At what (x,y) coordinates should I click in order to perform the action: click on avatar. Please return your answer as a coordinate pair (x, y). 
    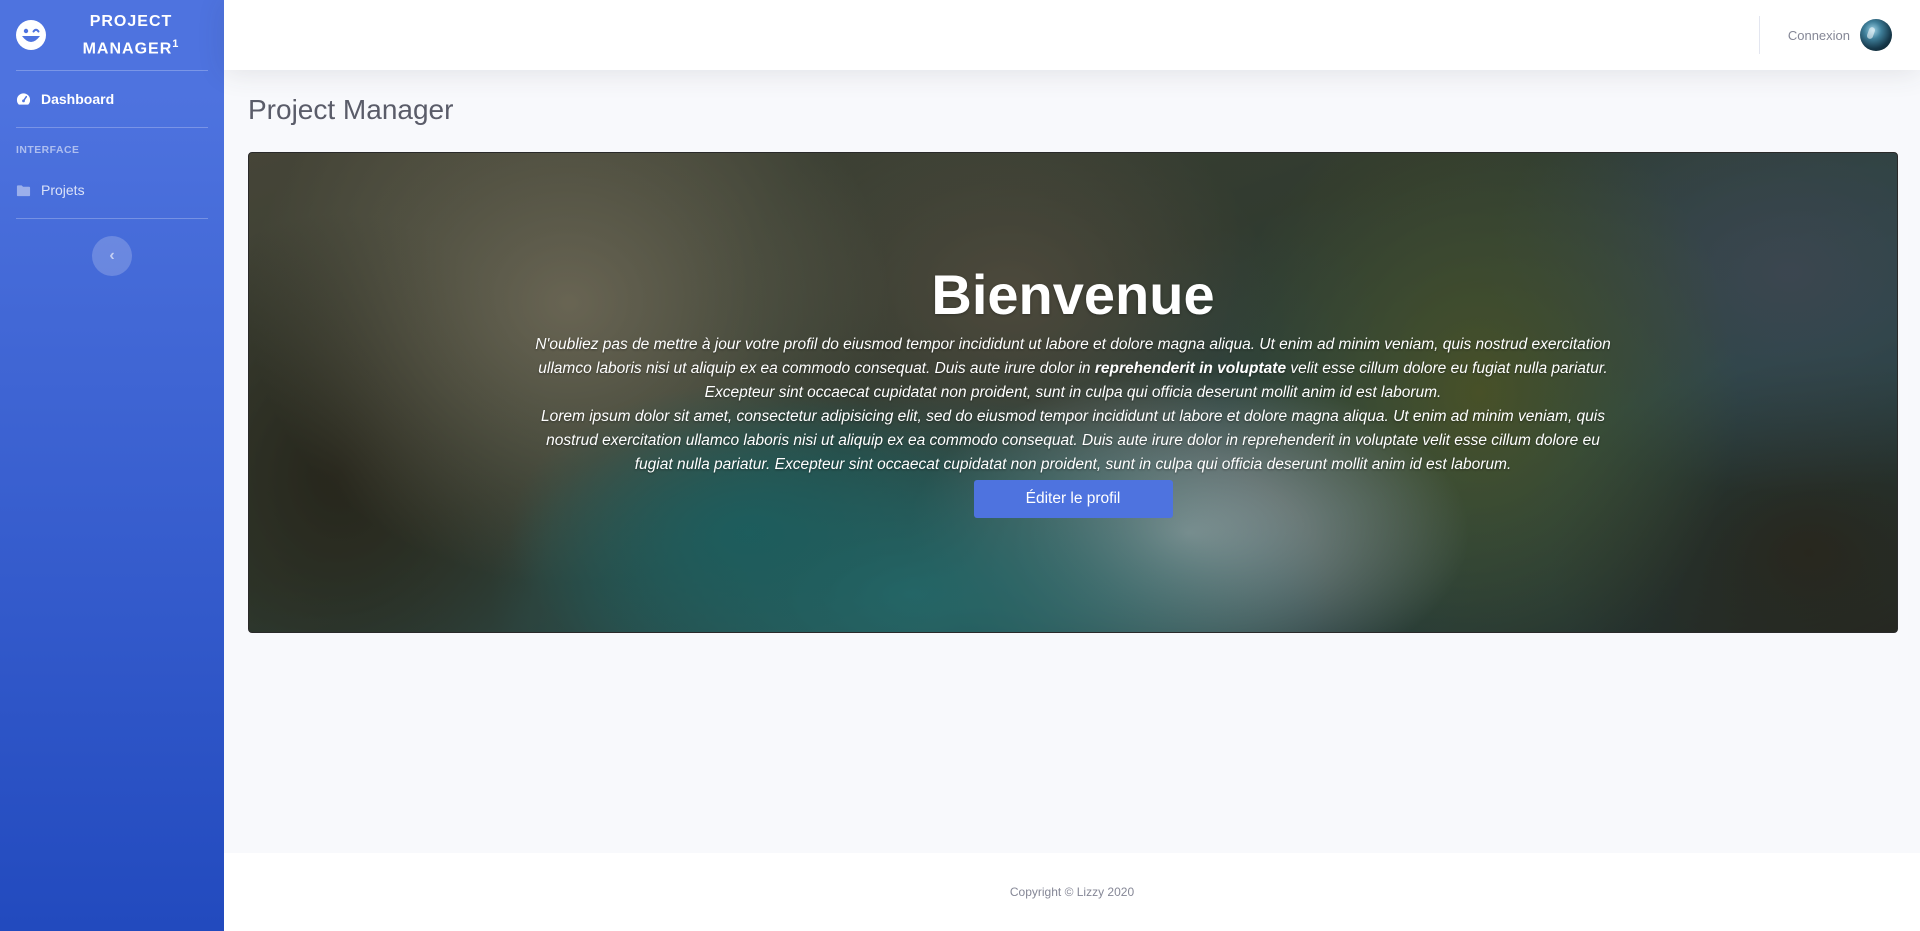
    Looking at the image, I should click on (1876, 35).